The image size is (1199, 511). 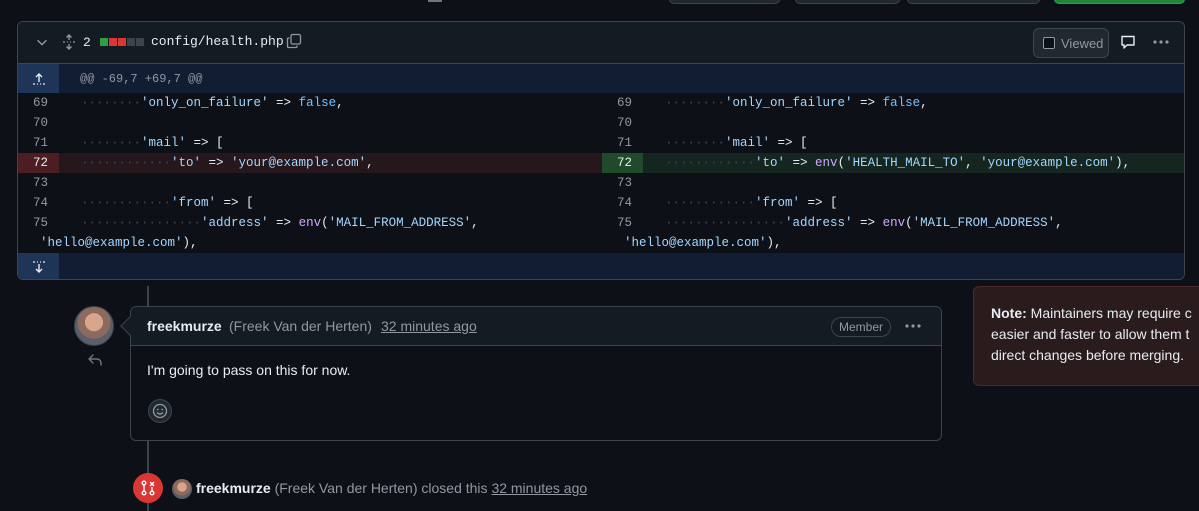 What do you see at coordinates (1087, 355) in the screenshot?
I see `note-line: direct changes before merging.` at bounding box center [1087, 355].